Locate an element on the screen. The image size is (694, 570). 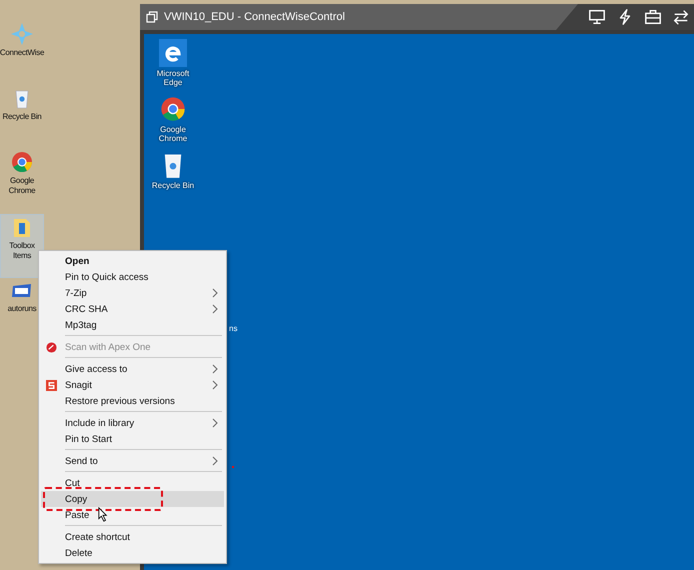
icon-label: Toolbox Items is located at coordinates (22, 251).